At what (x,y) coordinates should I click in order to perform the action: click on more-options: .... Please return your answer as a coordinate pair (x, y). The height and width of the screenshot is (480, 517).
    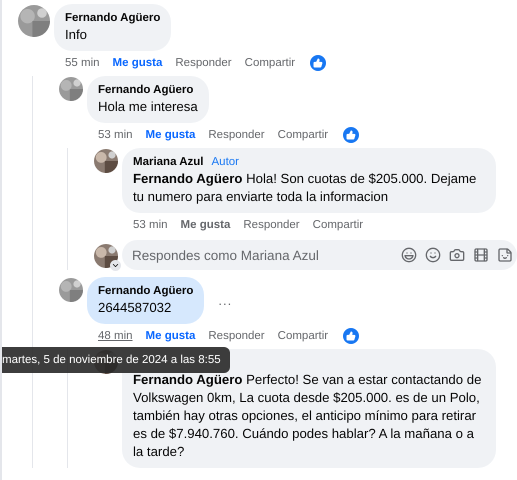
    Looking at the image, I should click on (225, 300).